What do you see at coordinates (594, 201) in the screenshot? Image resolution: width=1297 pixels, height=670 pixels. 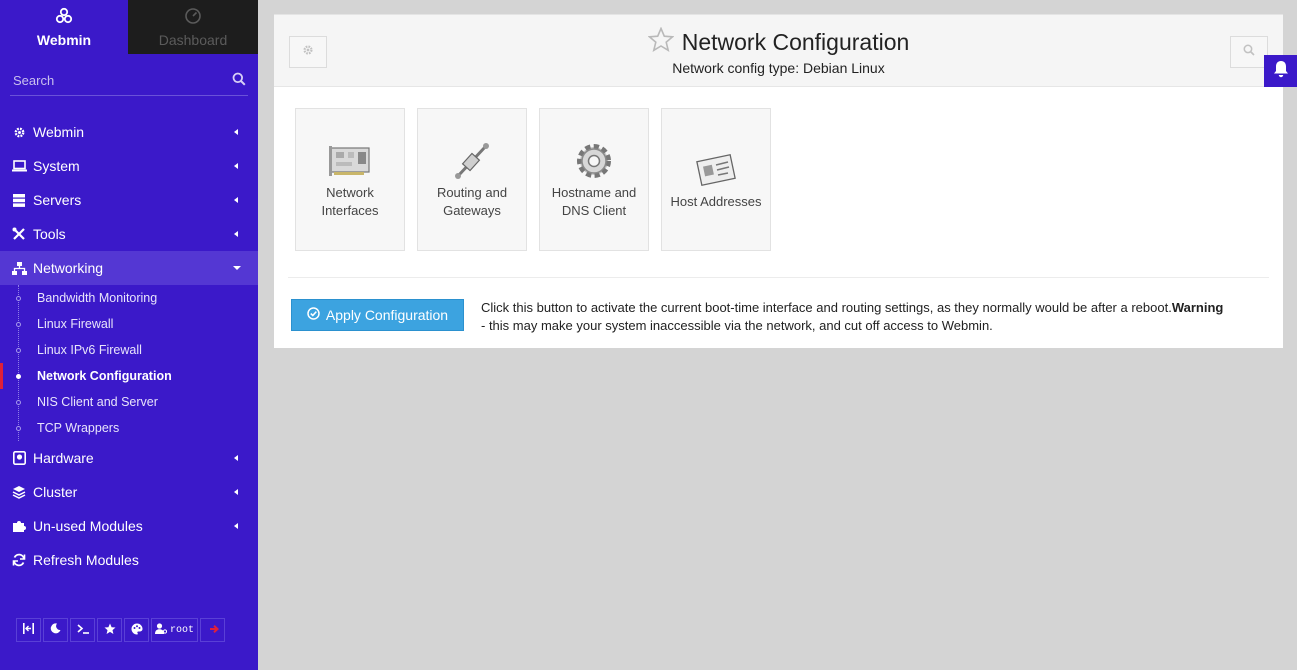 I see `module-label: Hostname and DNS Client` at bounding box center [594, 201].